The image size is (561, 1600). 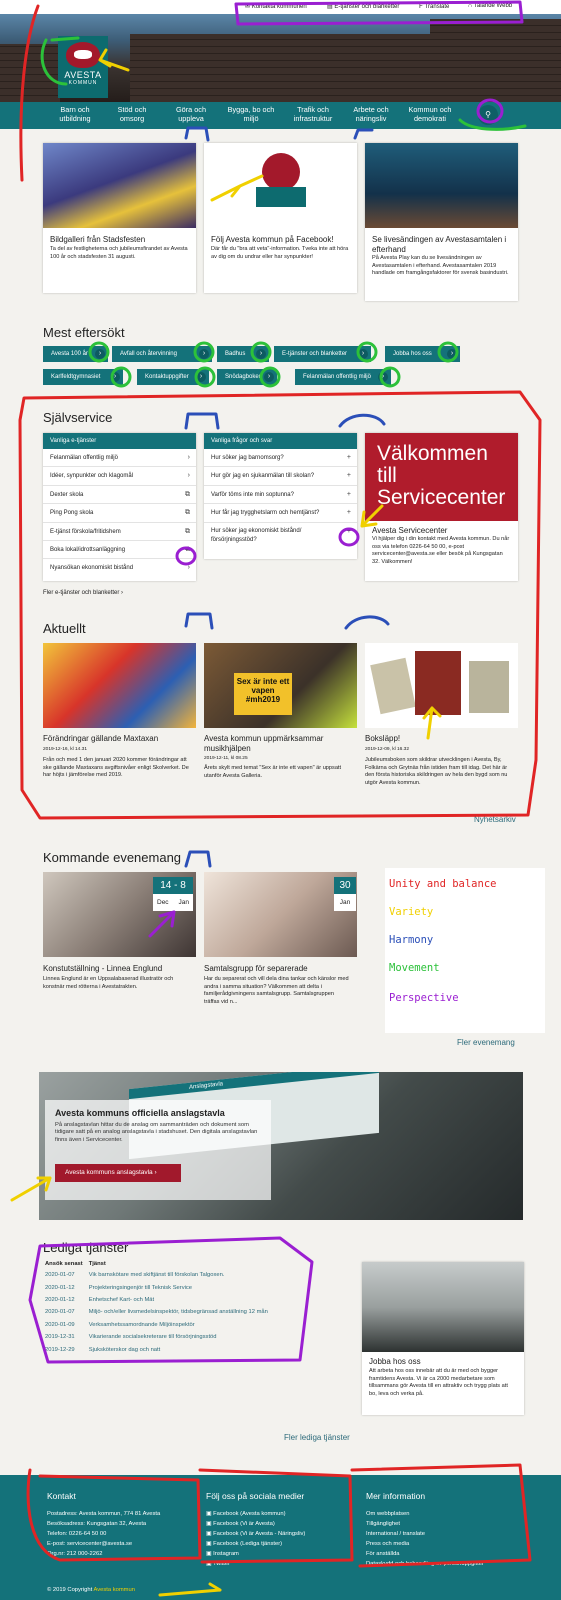 I want to click on concert-photo, so click(x=119, y=185).